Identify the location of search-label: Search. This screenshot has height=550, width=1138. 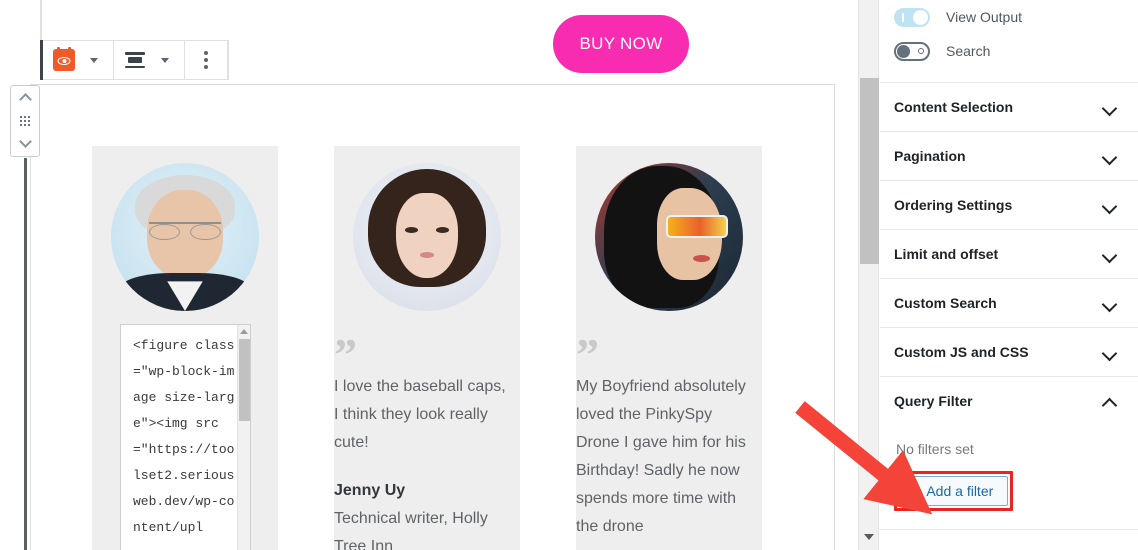
(968, 51).